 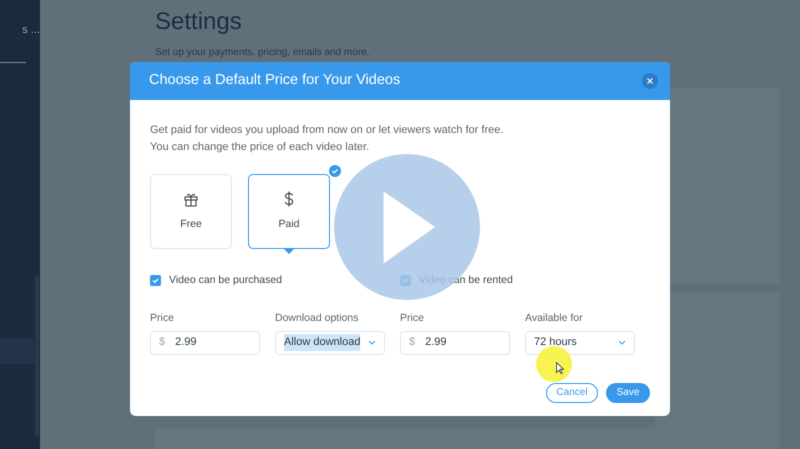 I want to click on cursor-icon, so click(x=560, y=368).